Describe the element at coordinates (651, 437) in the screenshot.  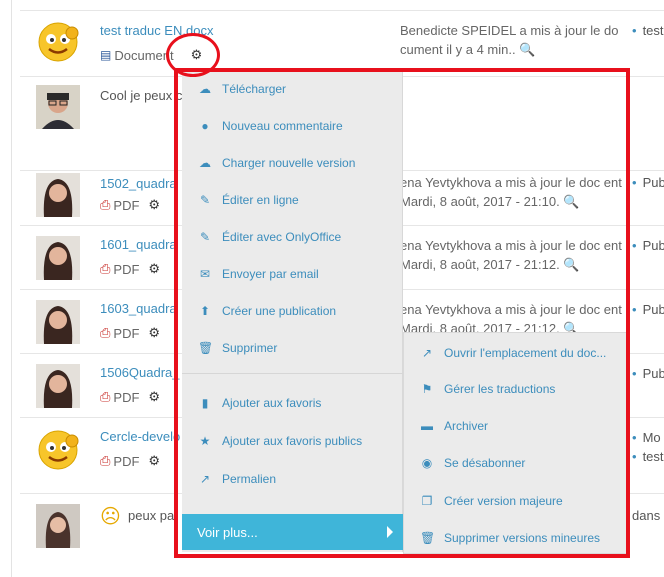
I see `side-item-label: Mo` at that location.